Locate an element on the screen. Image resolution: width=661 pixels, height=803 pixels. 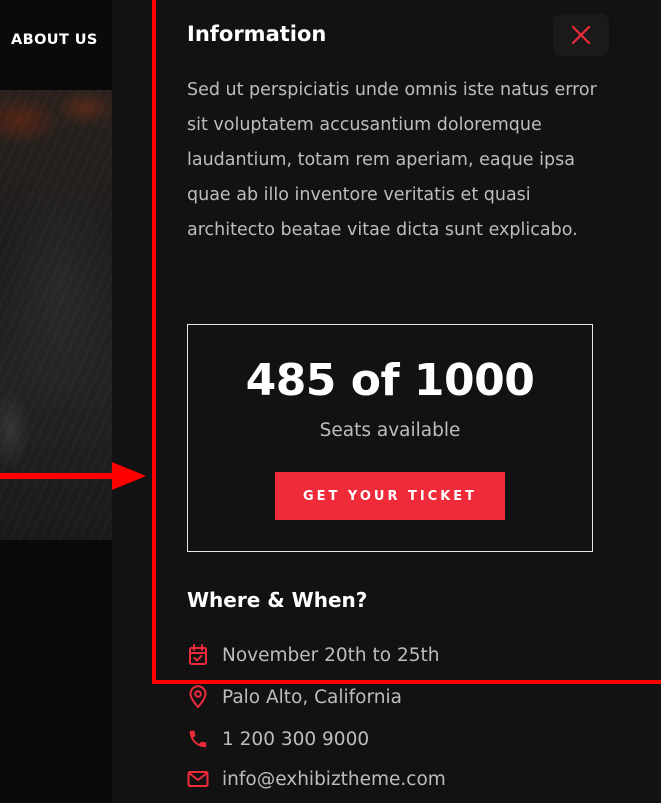
seats-label: Seats available is located at coordinates (390, 430).